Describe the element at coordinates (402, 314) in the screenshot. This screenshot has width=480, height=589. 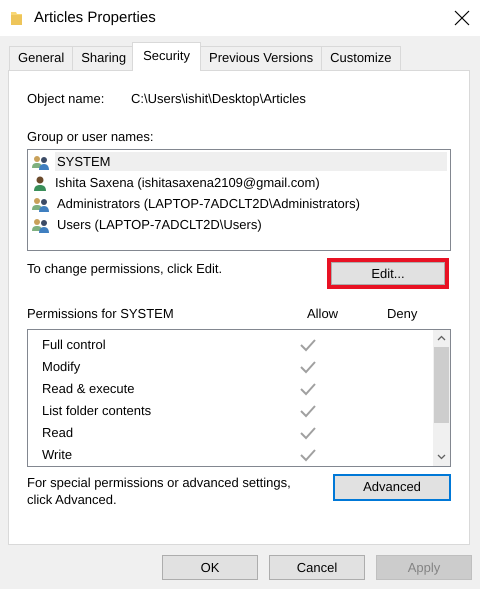
I see `column-header: Deny` at that location.